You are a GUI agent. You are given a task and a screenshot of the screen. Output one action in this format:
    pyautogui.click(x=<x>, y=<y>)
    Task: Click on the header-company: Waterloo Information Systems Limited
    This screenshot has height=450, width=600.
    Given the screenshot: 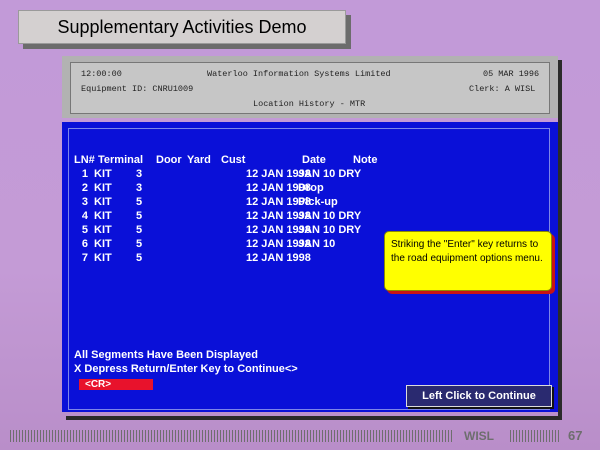 What is the action you would take?
    pyautogui.click(x=299, y=74)
    